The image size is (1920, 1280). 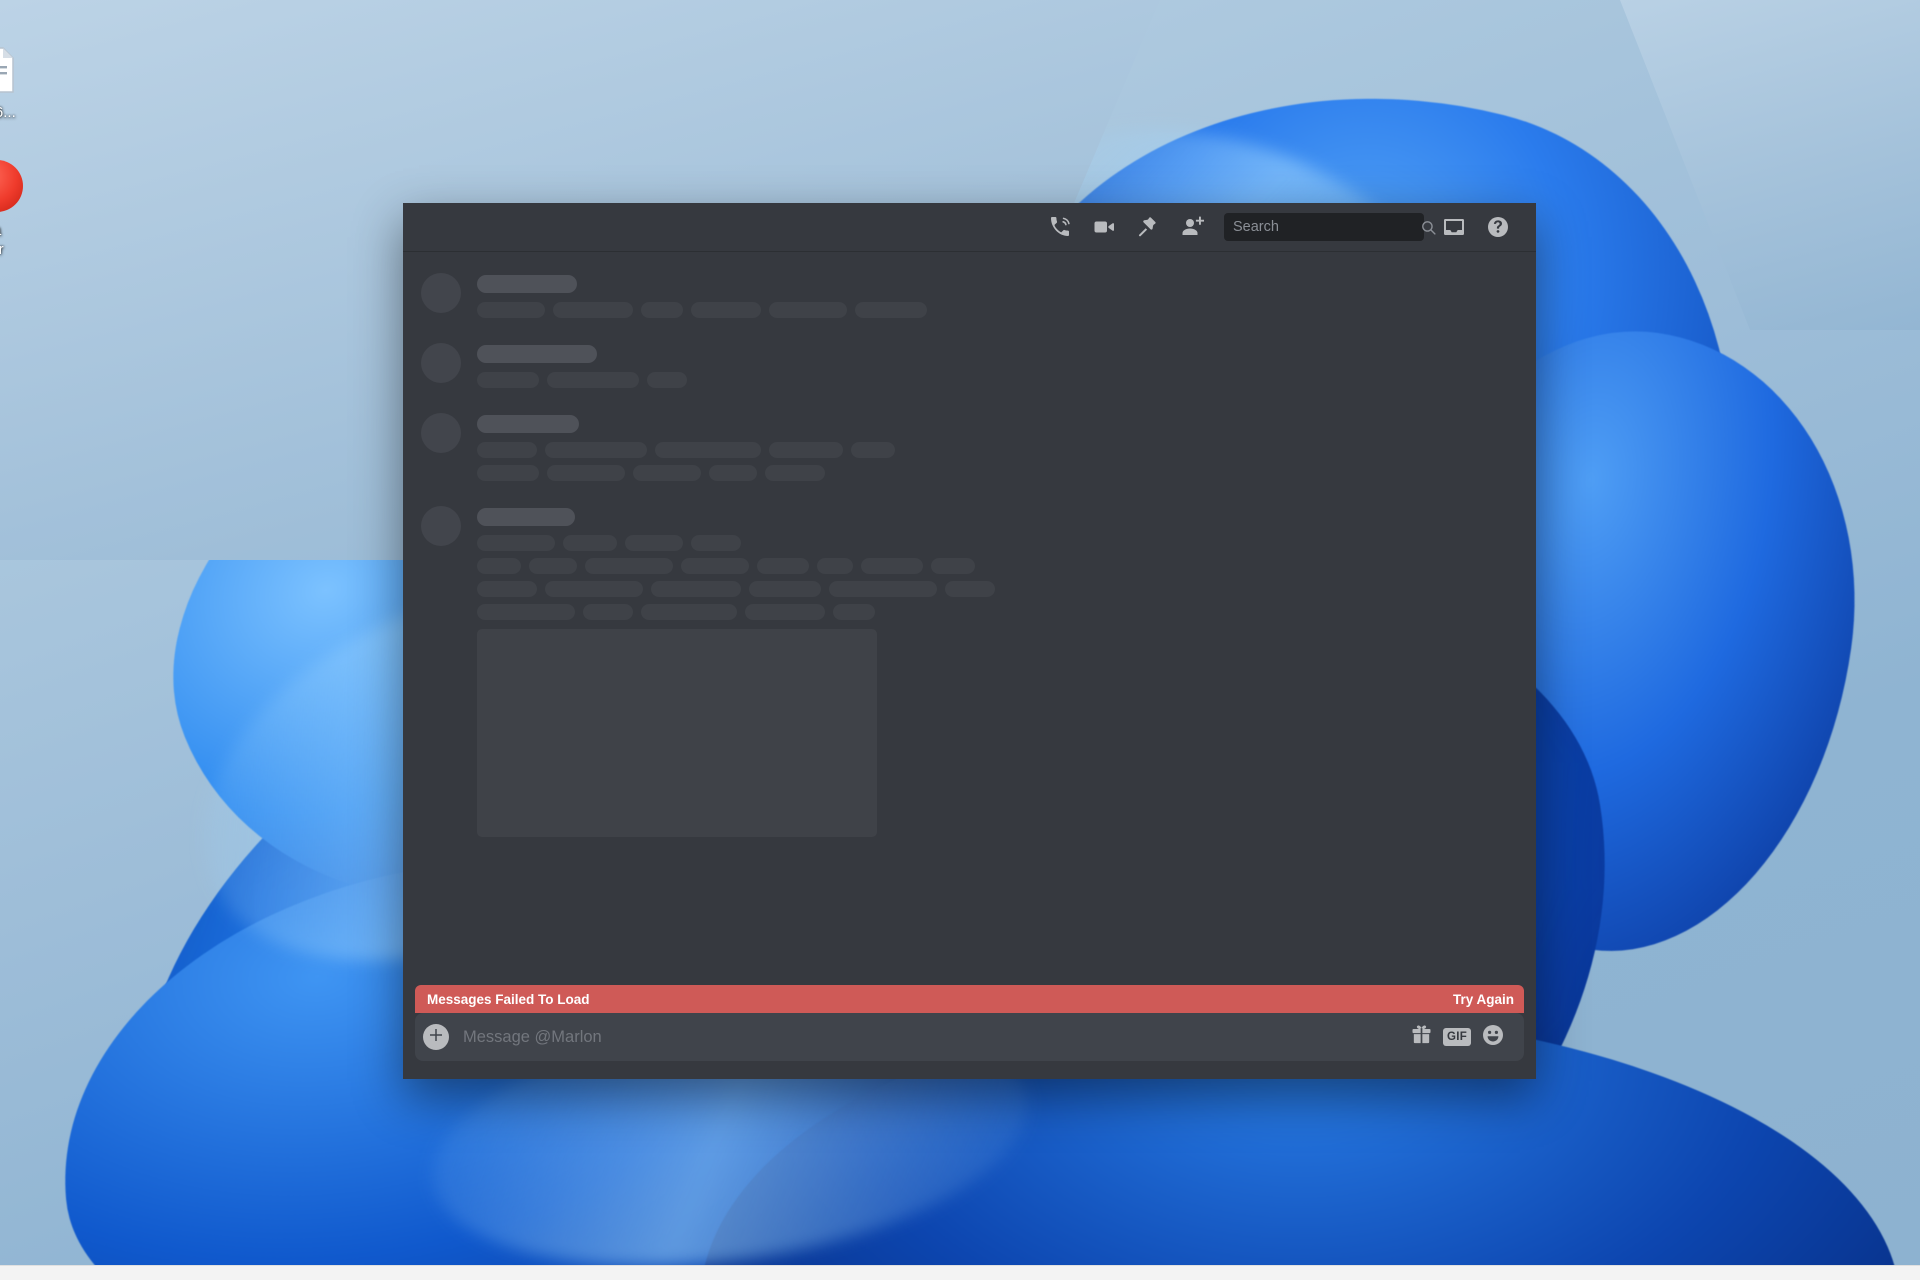 I want to click on try-again-button: Try Again, so click(x=1483, y=999).